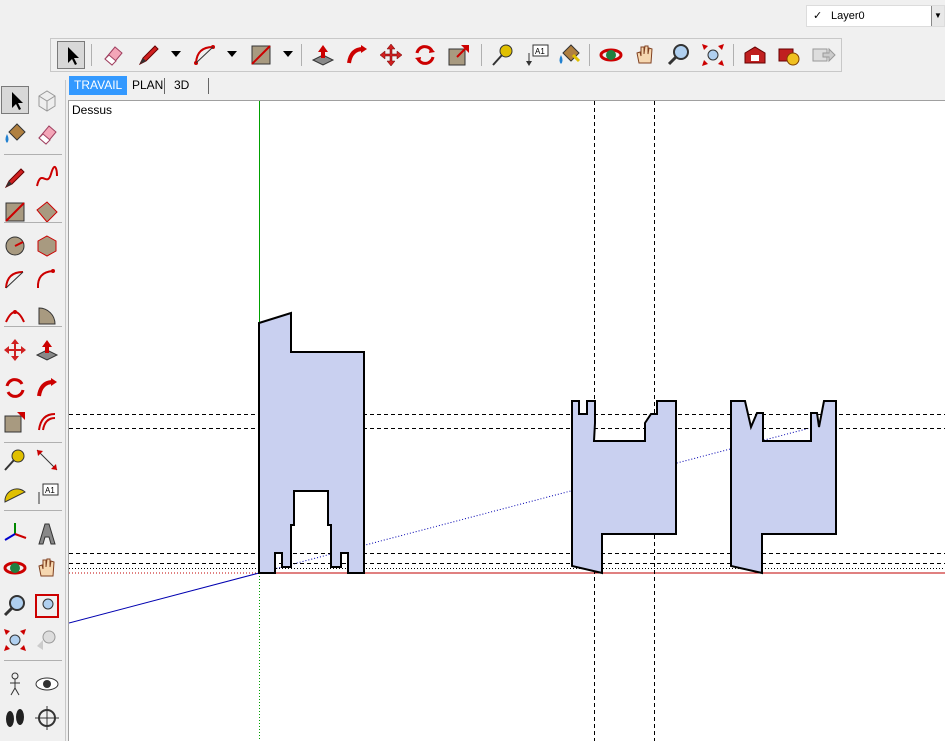 The width and height of the screenshot is (945, 741). I want to click on paint-bucket-icon, so click(15, 133).